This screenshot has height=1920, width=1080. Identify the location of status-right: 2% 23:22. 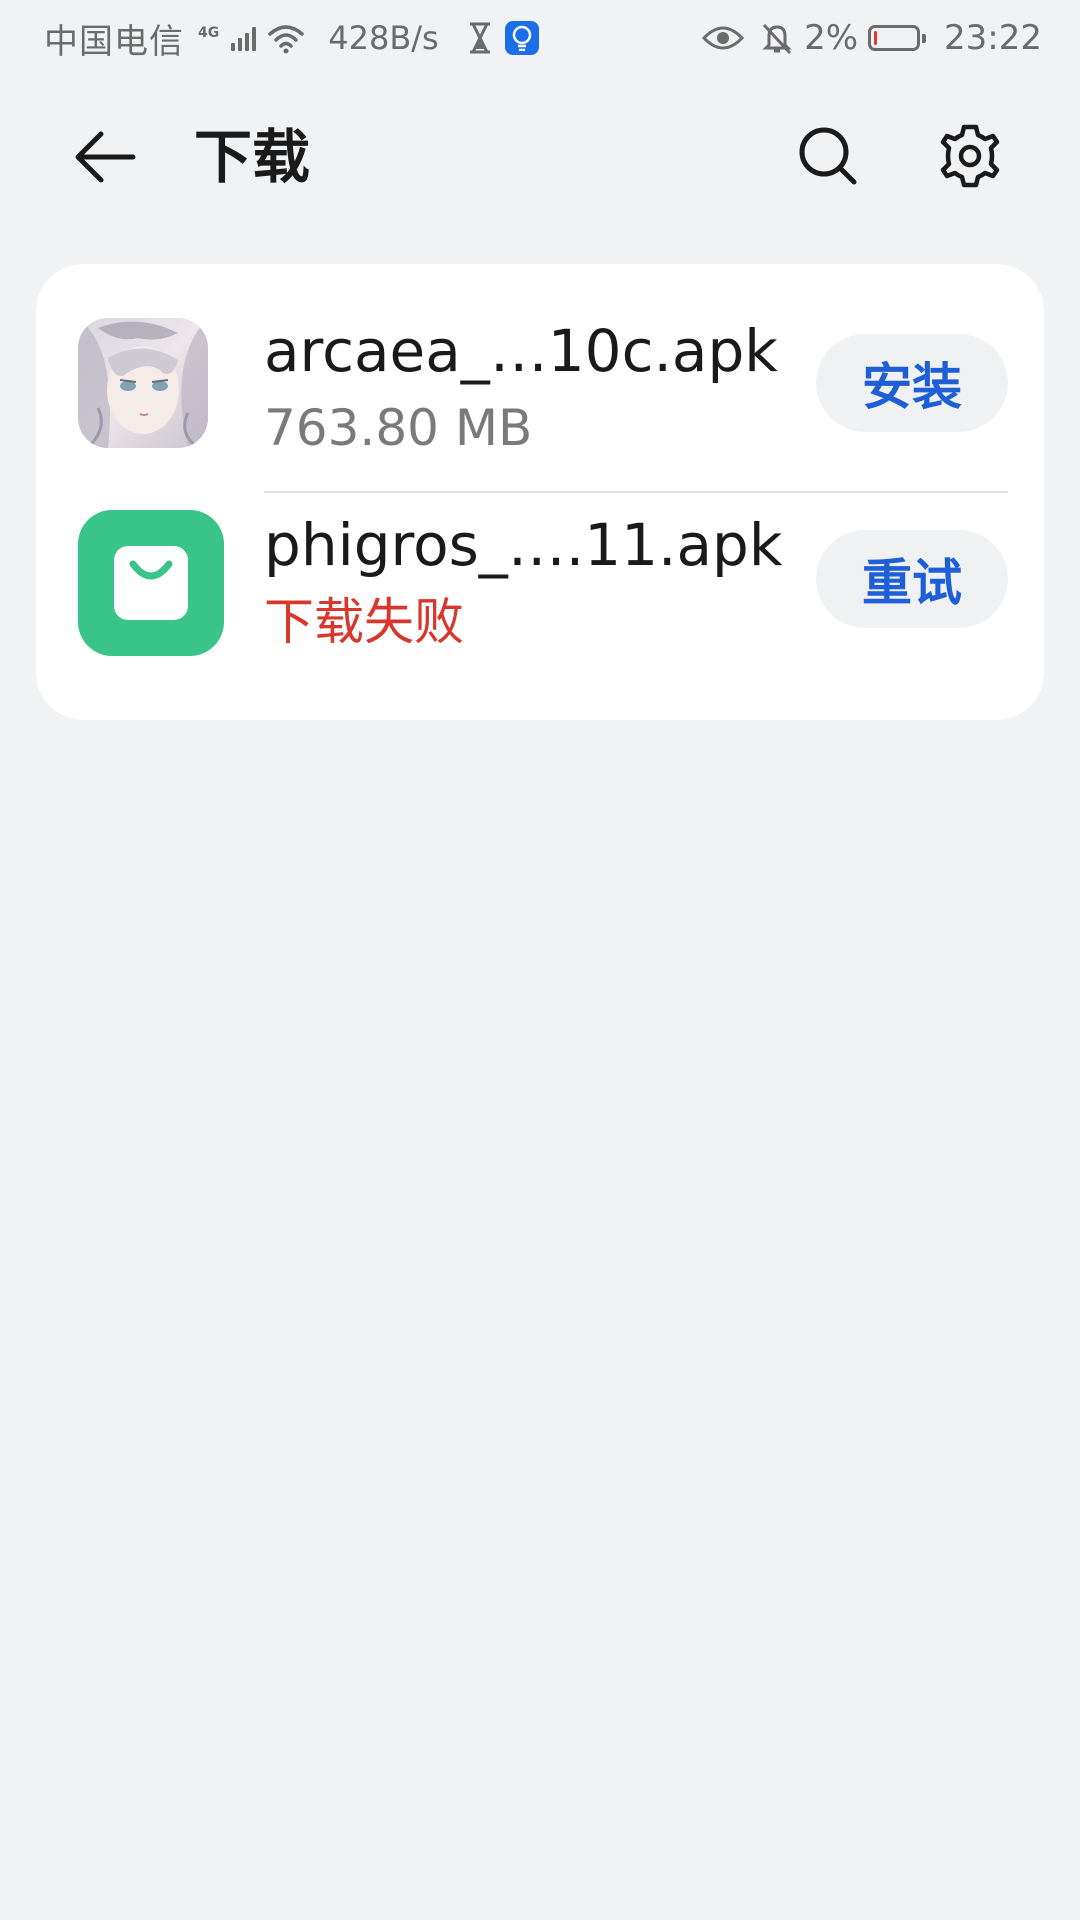
(872, 38).